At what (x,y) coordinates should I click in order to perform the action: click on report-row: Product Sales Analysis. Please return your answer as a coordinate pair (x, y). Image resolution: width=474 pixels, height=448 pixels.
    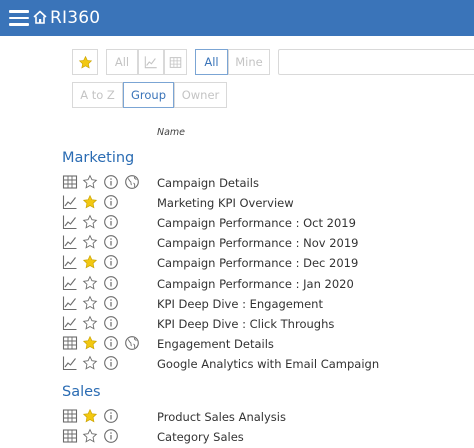
    Looking at the image, I should click on (237, 418).